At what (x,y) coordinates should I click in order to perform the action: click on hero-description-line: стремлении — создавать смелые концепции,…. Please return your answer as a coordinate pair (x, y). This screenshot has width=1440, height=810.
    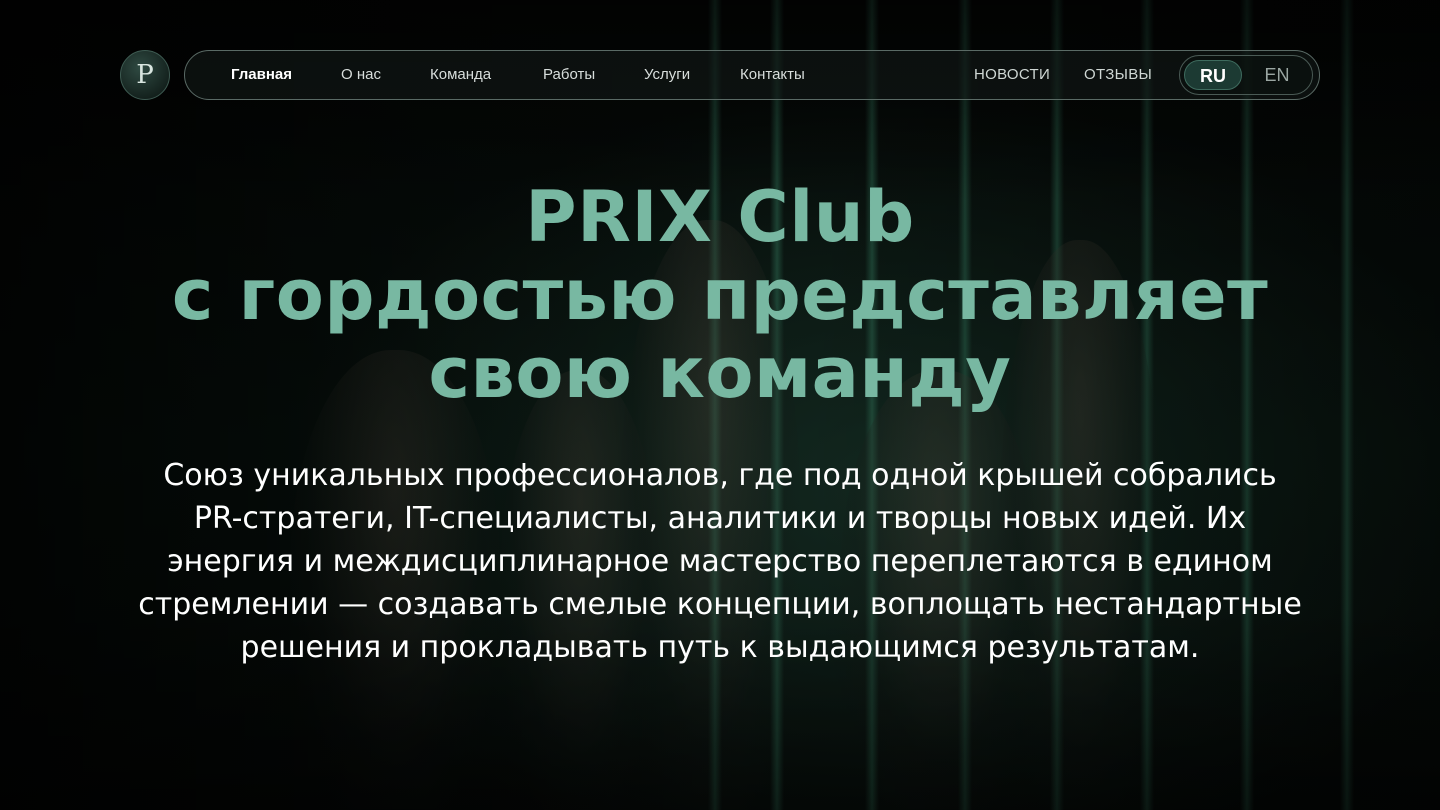
    Looking at the image, I should click on (720, 604).